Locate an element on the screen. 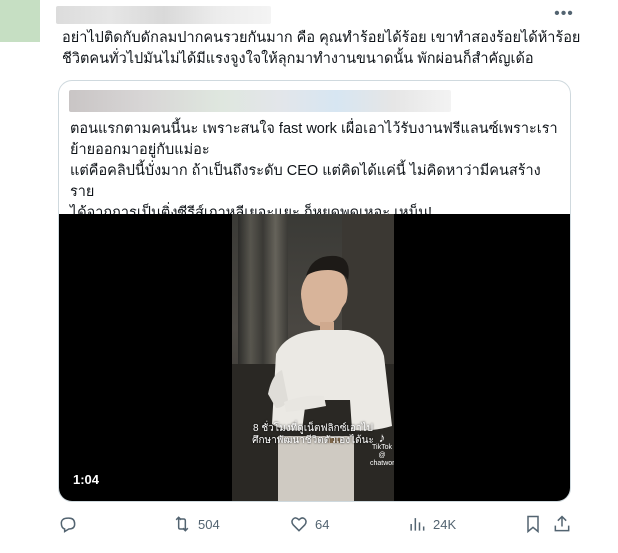 Image resolution: width=618 pixels, height=553 pixels. tweet-actions-bar: 504 64 24K is located at coordinates (318, 524).